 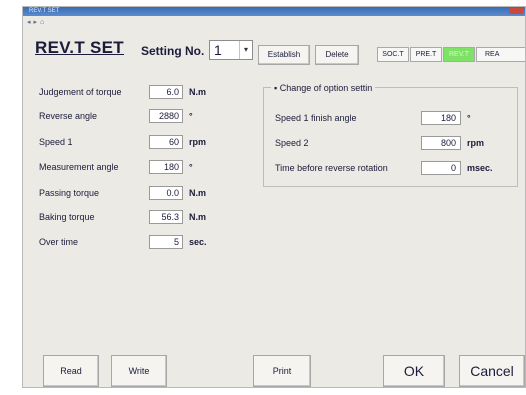 I want to click on judgement-torque-field: 6.0, so click(x=166, y=92).